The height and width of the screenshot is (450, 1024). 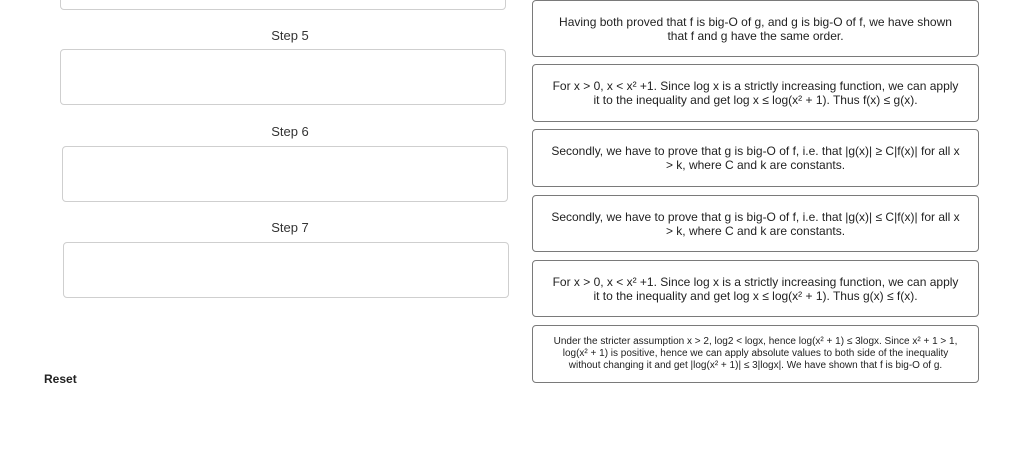 I want to click on step-5-label: Step 5, so click(x=290, y=35).